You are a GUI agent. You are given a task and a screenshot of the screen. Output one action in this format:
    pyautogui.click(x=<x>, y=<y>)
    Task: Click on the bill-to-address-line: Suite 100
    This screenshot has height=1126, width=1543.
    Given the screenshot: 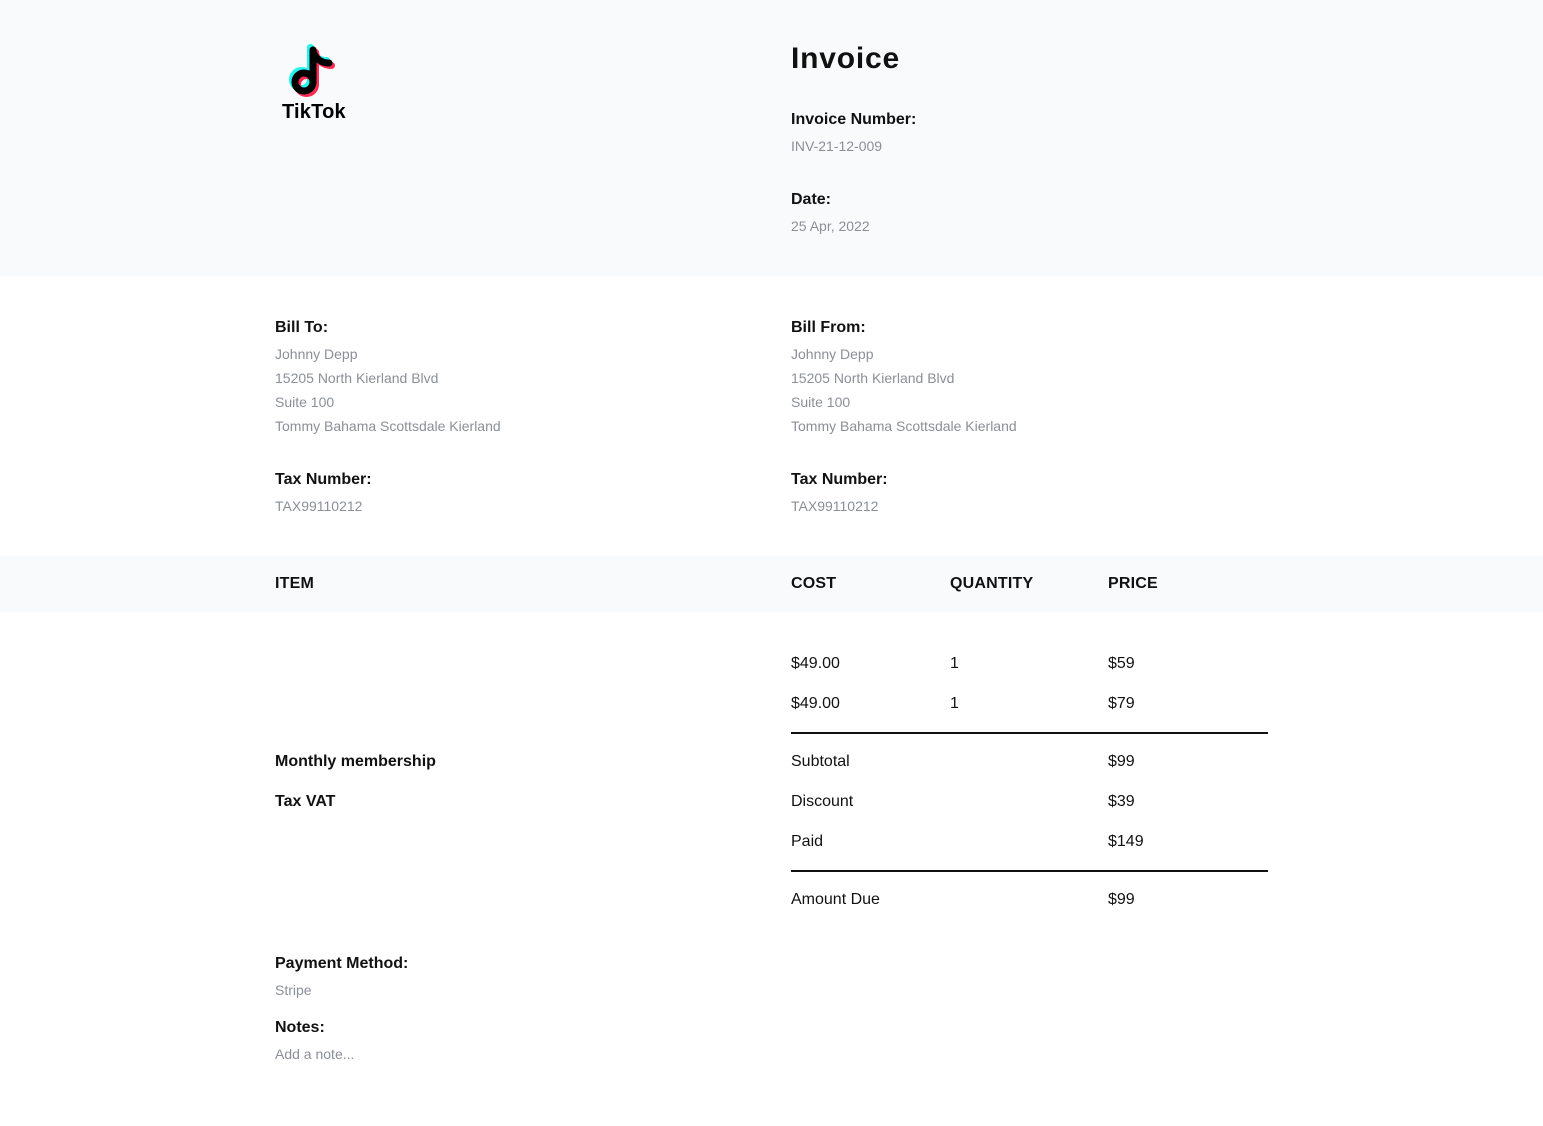 What is the action you would take?
    pyautogui.click(x=305, y=402)
    